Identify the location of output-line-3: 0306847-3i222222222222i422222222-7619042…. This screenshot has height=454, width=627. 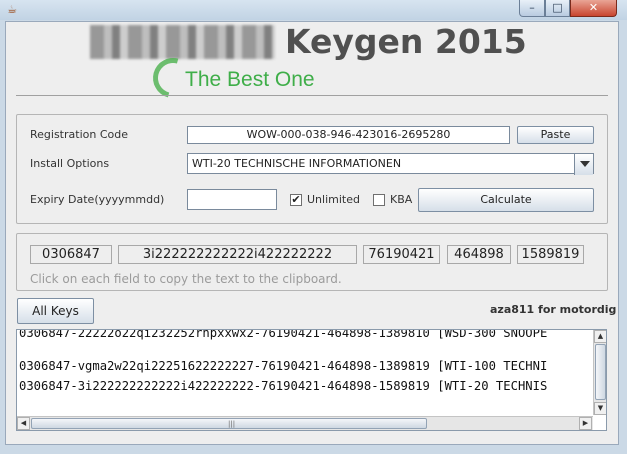
(283, 386).